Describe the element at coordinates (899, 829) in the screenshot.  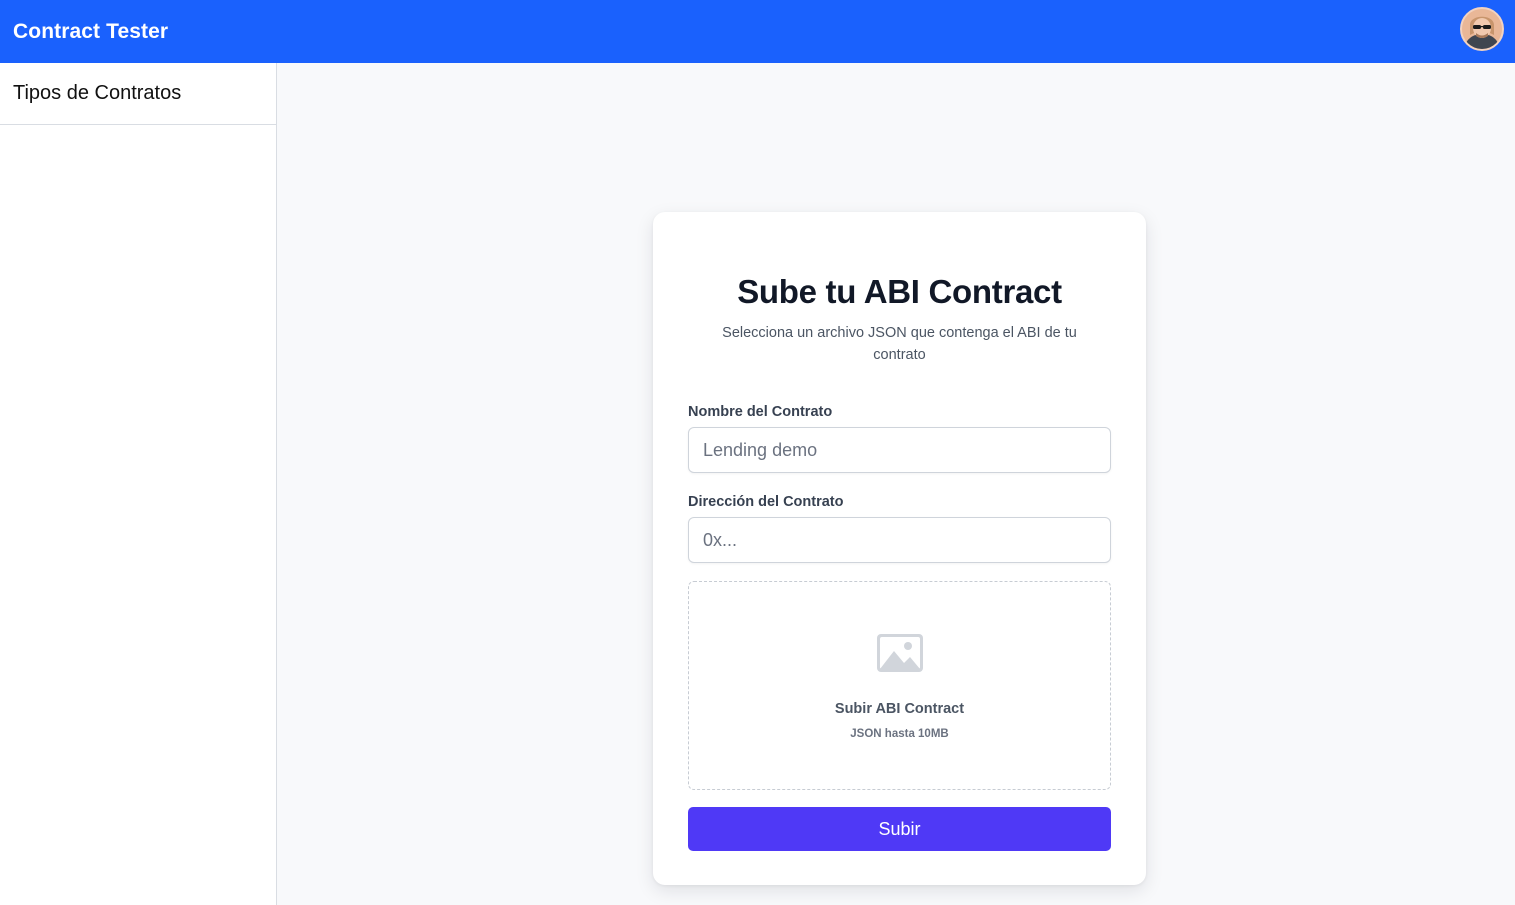
I see `submit-button: Subir` at that location.